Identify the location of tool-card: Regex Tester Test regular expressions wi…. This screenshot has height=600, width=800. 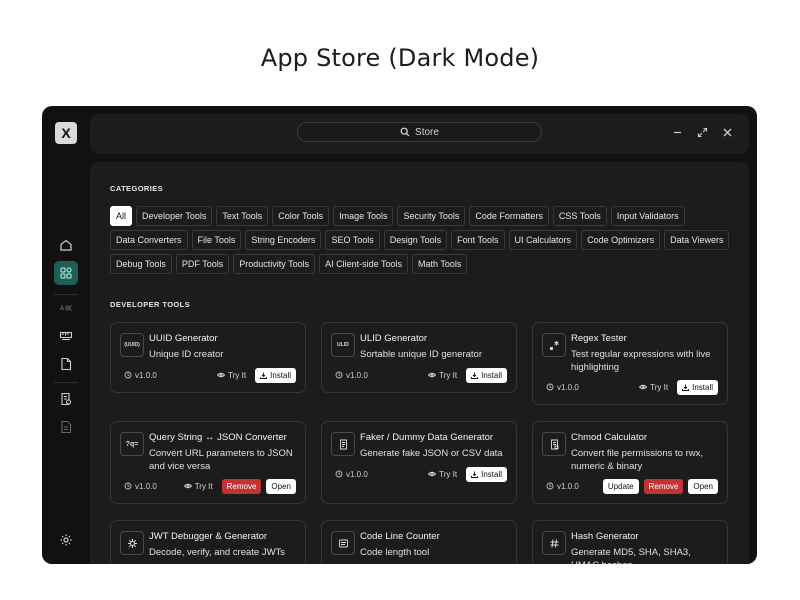
(630, 363).